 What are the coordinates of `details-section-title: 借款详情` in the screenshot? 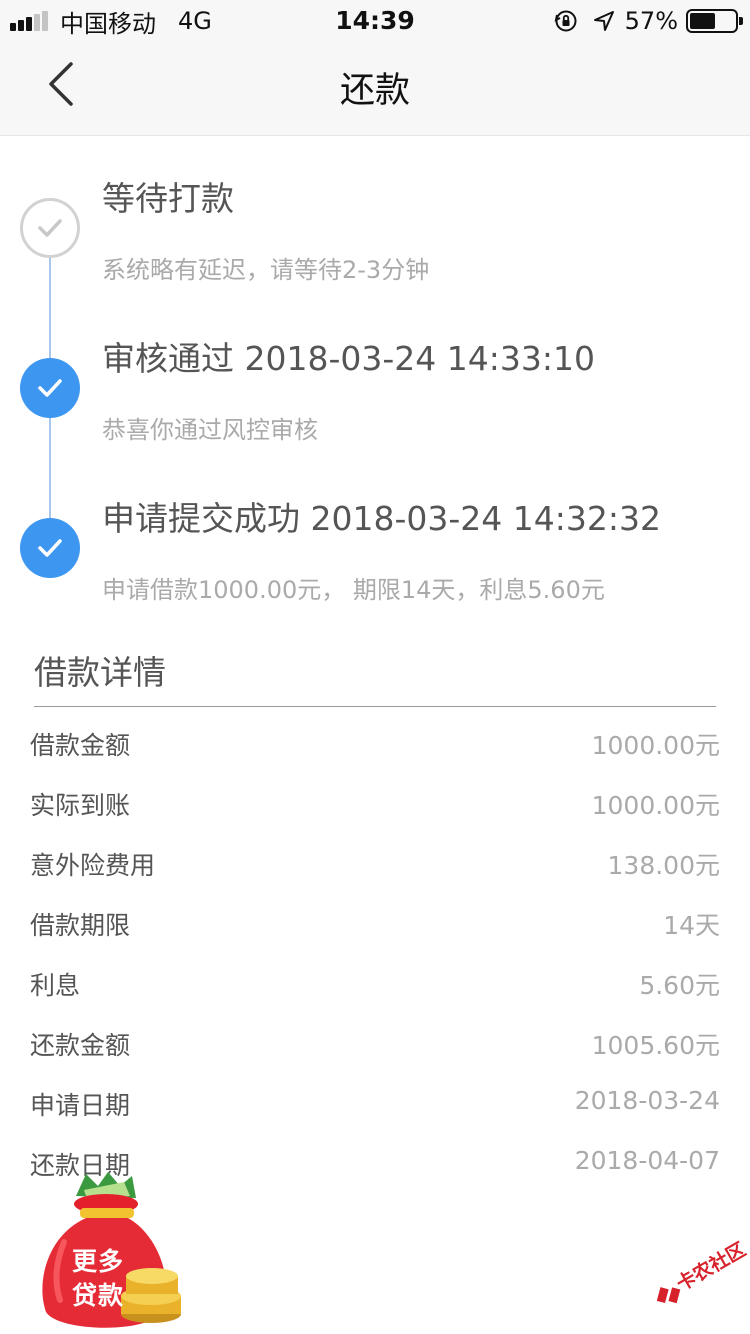 It's located at (100, 672).